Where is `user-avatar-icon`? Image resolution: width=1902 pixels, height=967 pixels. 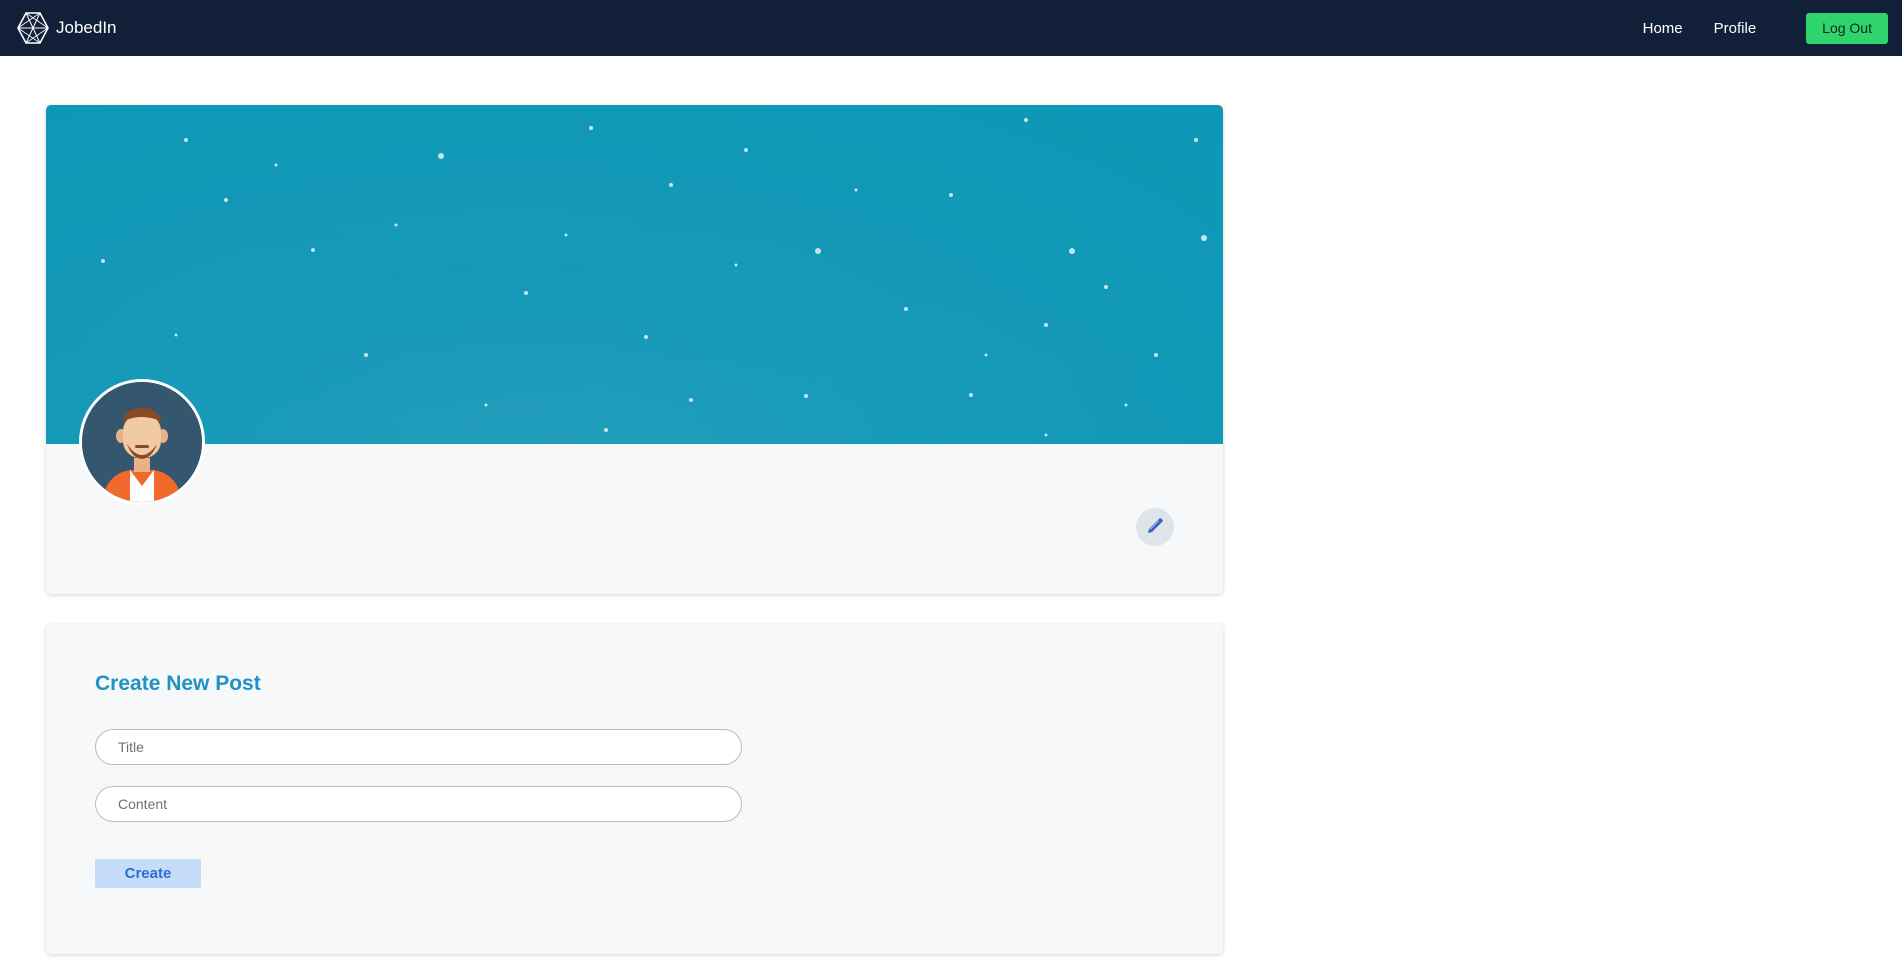
user-avatar-icon is located at coordinates (142, 442).